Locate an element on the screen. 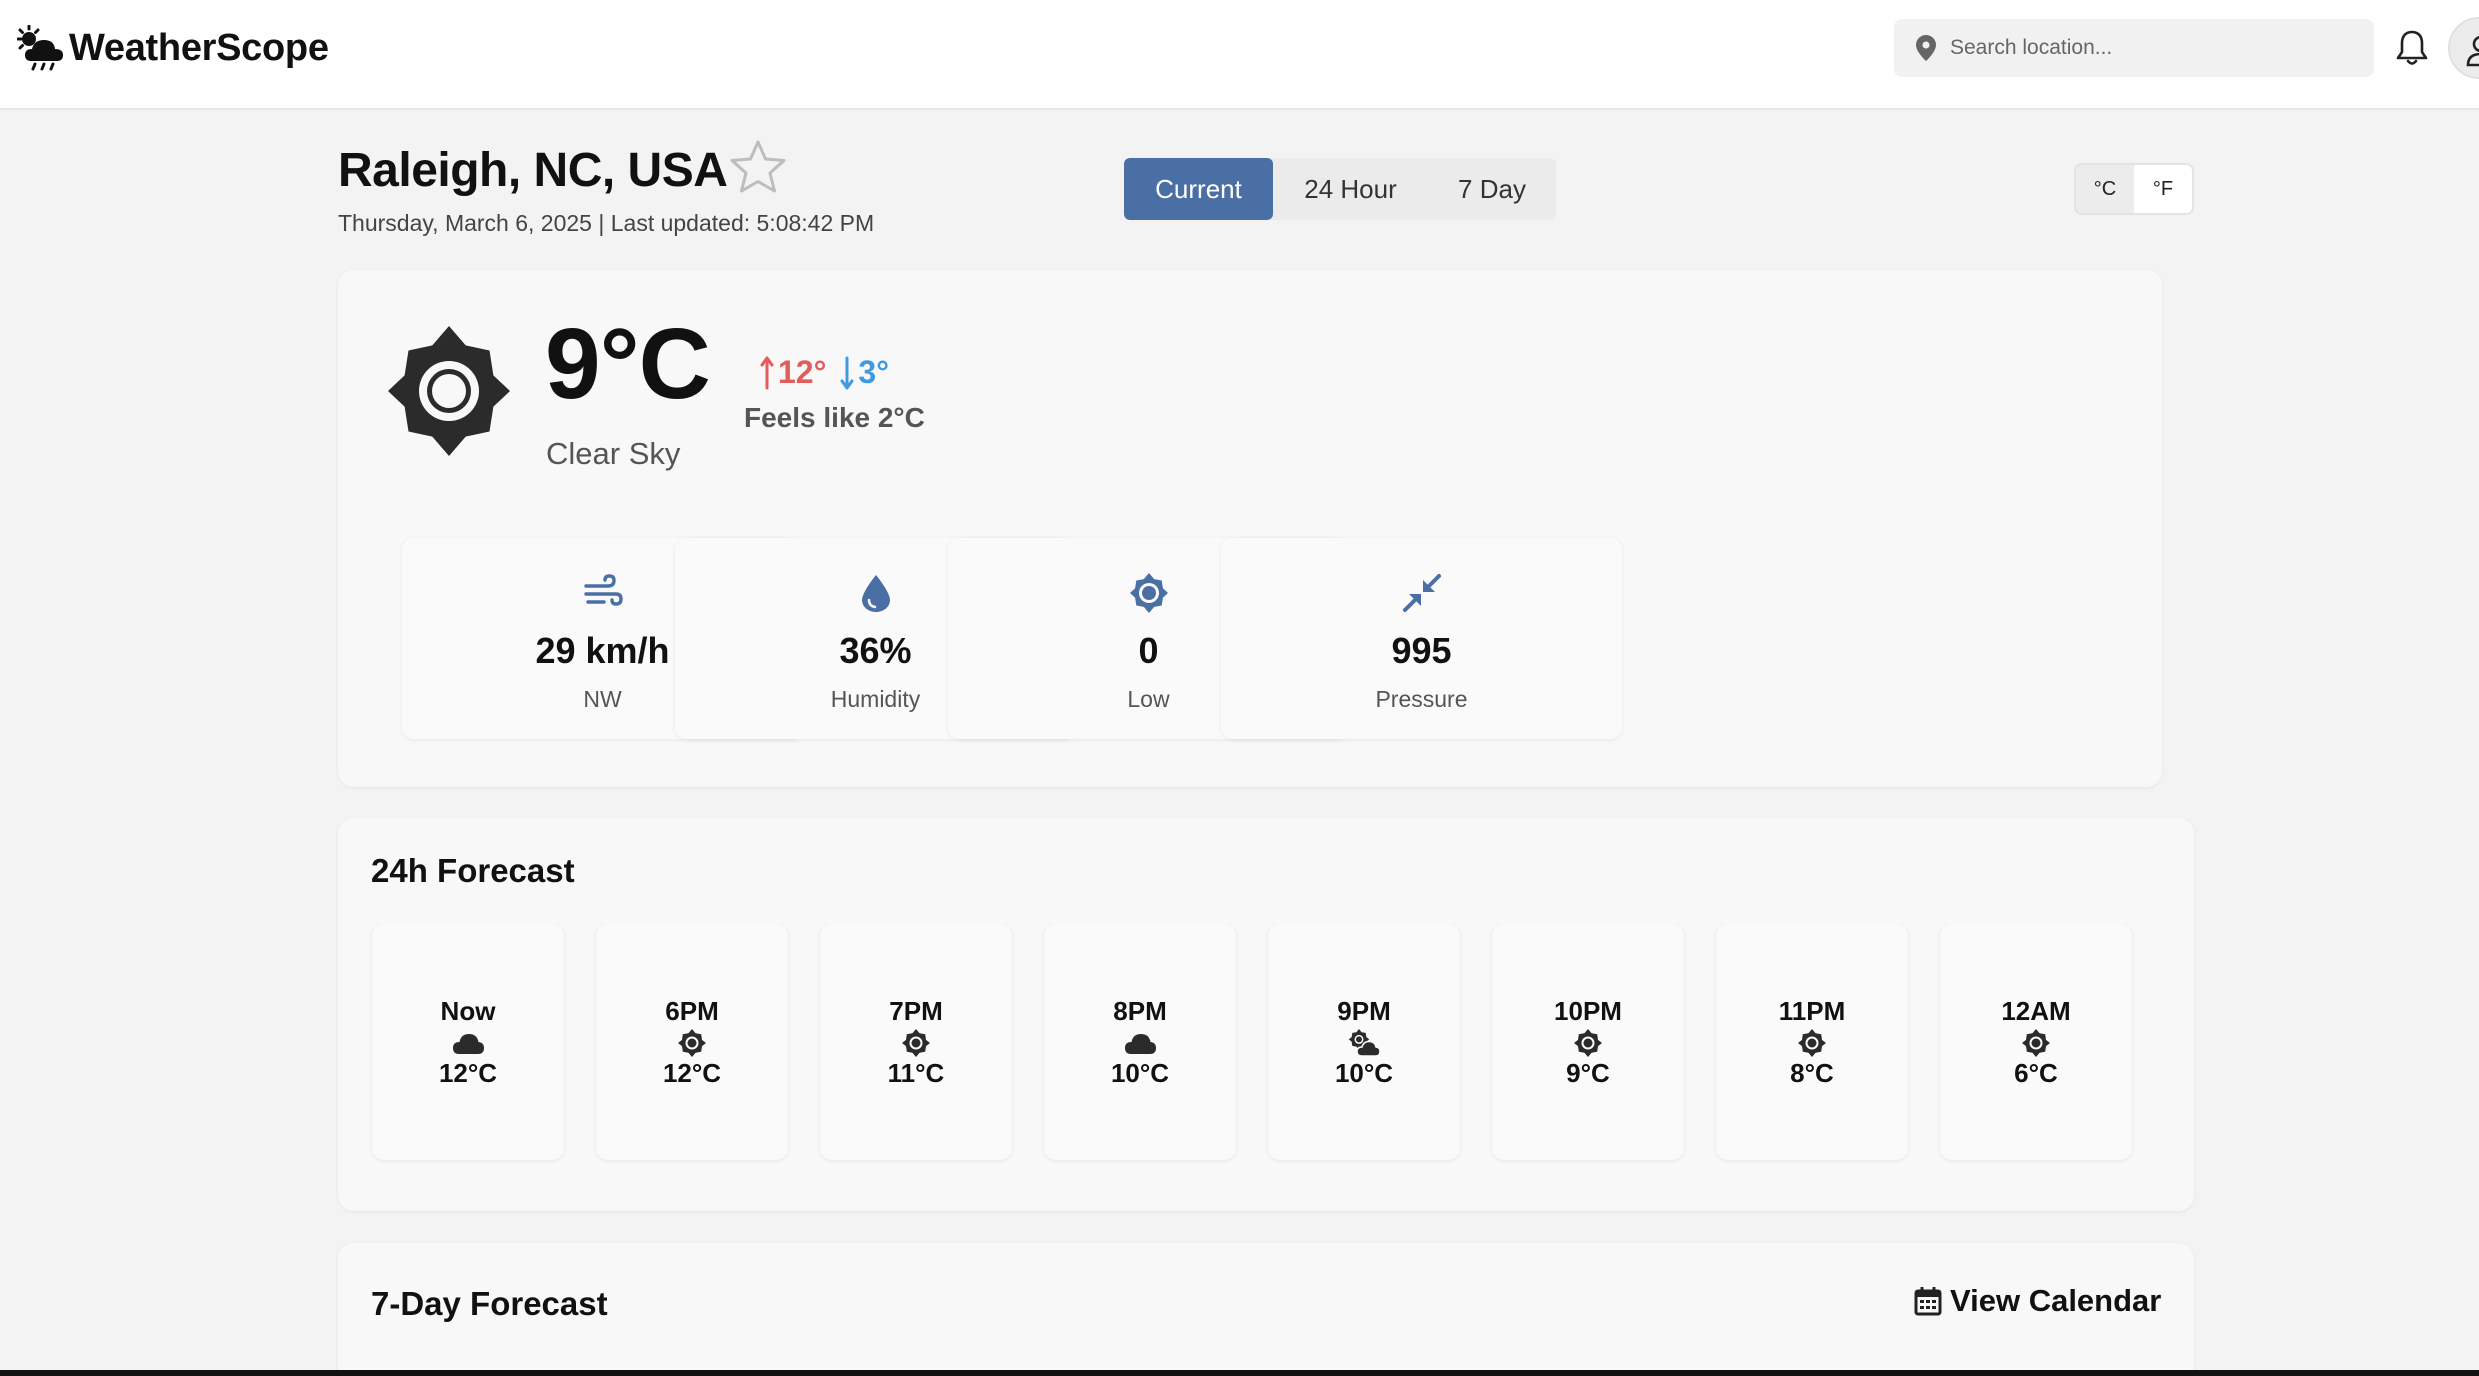 The width and height of the screenshot is (2479, 1376). hour-card: 9PM 10°C is located at coordinates (1364, 1042).